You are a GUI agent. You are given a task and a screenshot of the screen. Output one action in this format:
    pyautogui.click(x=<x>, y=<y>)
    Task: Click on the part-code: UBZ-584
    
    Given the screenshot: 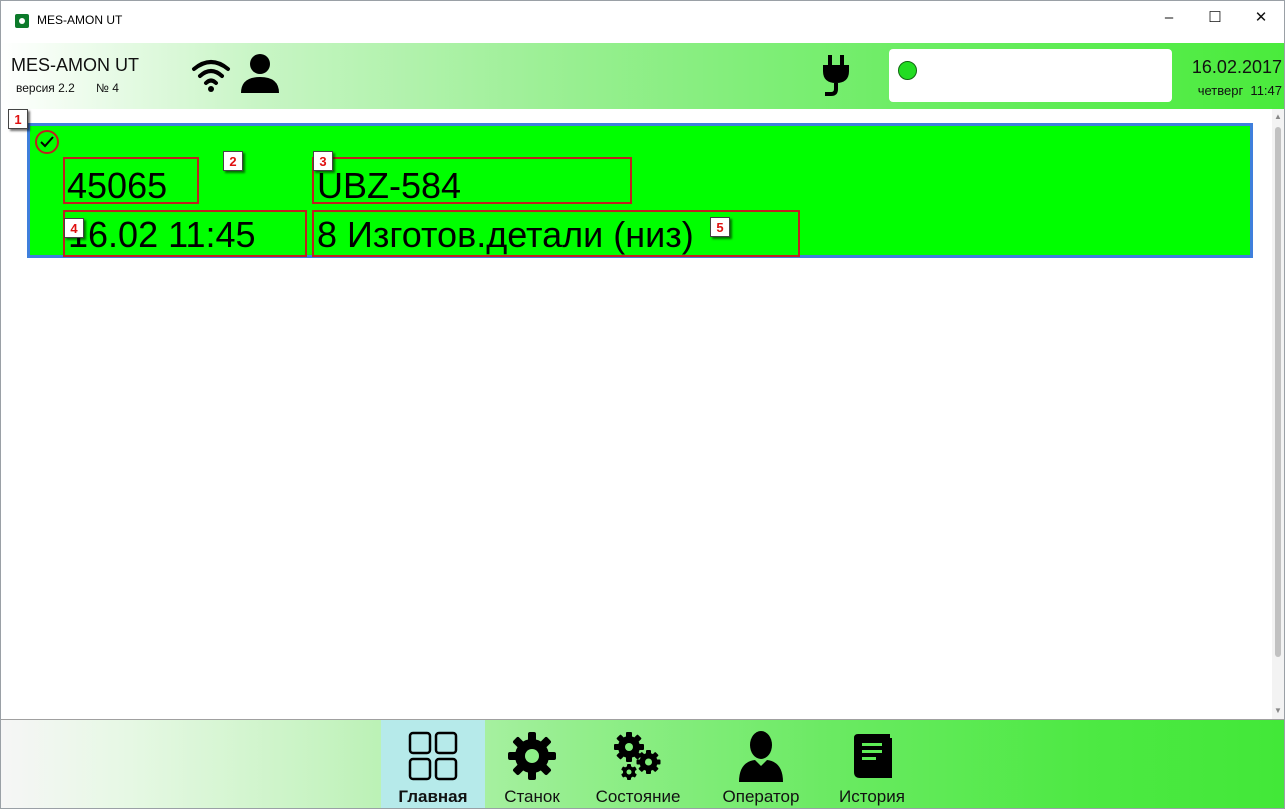 What is the action you would take?
    pyautogui.click(x=472, y=180)
    